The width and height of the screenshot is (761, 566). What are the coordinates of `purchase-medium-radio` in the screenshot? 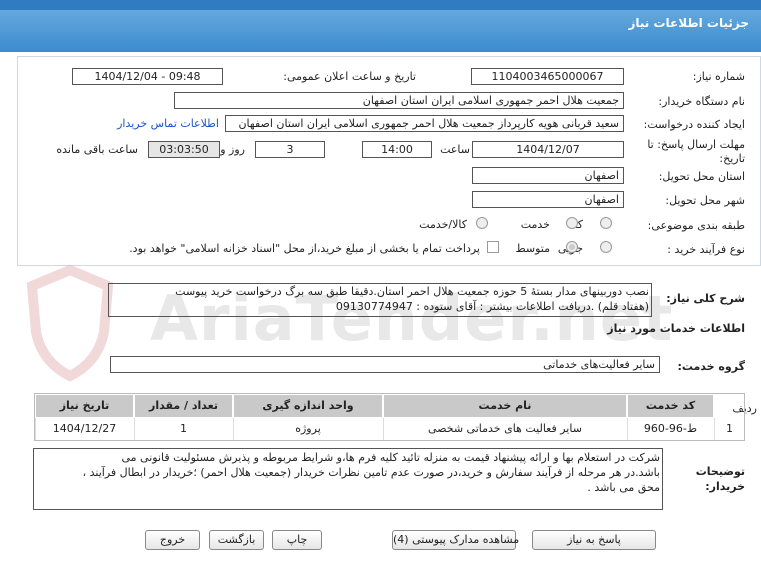 It's located at (572, 247).